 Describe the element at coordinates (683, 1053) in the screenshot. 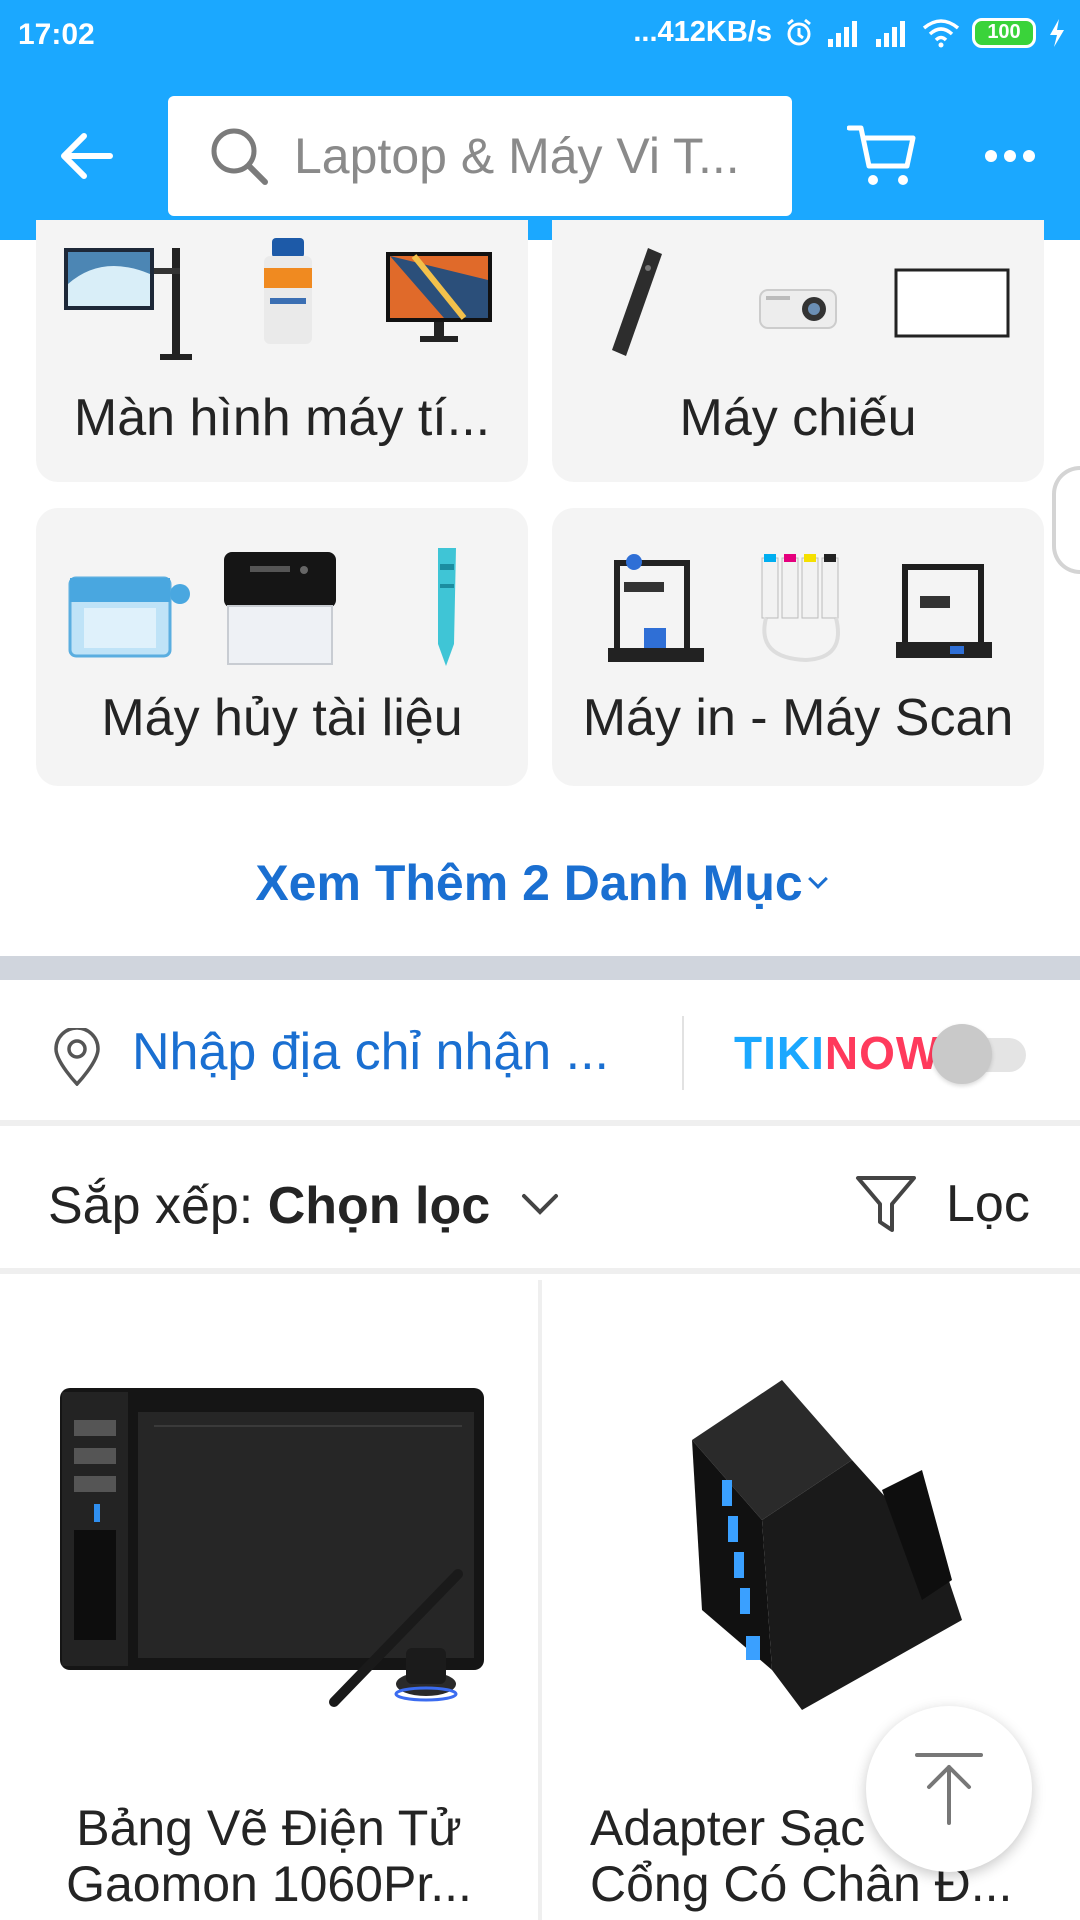

I see `vertical-divider` at that location.